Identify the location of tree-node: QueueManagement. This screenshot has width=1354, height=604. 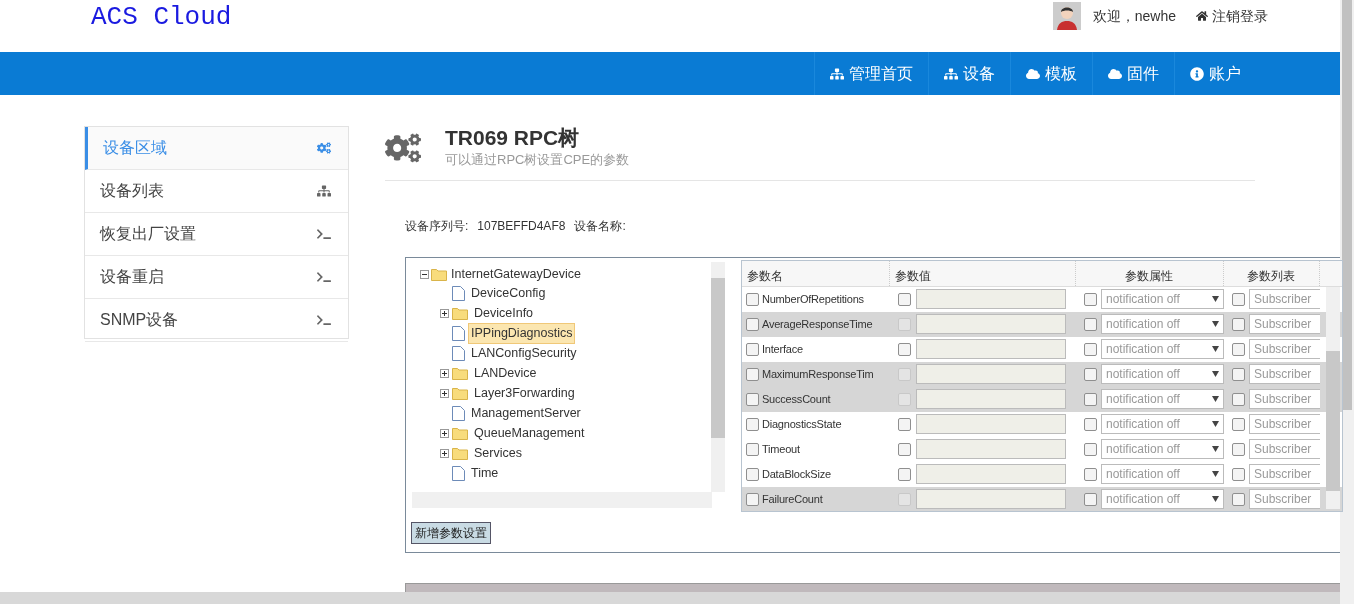
(529, 433).